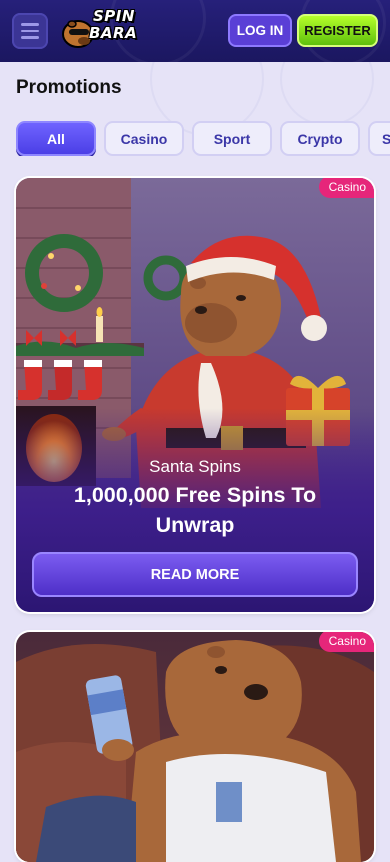  I want to click on tab-crypto: Crypto, so click(320, 138).